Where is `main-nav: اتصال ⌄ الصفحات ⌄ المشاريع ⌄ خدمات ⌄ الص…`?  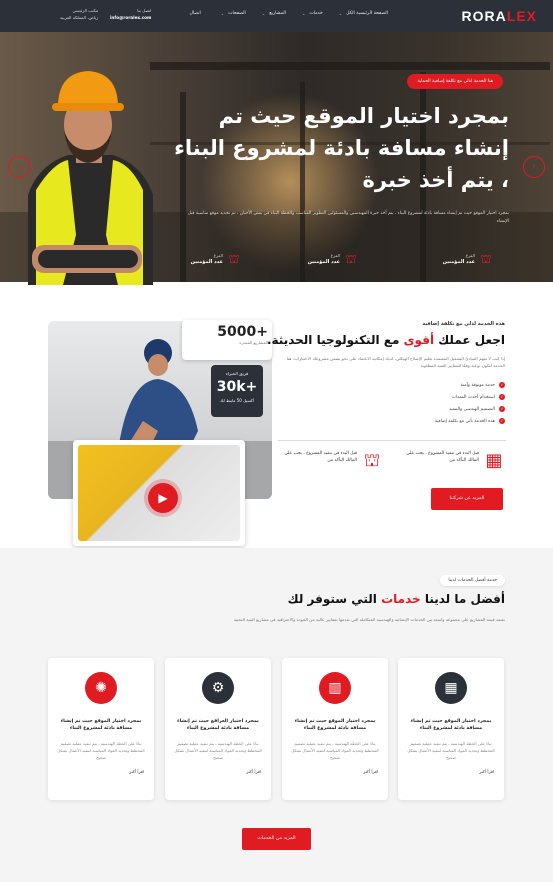
main-nav: اتصال ⌄ الصفحات ⌄ المشاريع ⌄ خدمات ⌄ الص… is located at coordinates (289, 13).